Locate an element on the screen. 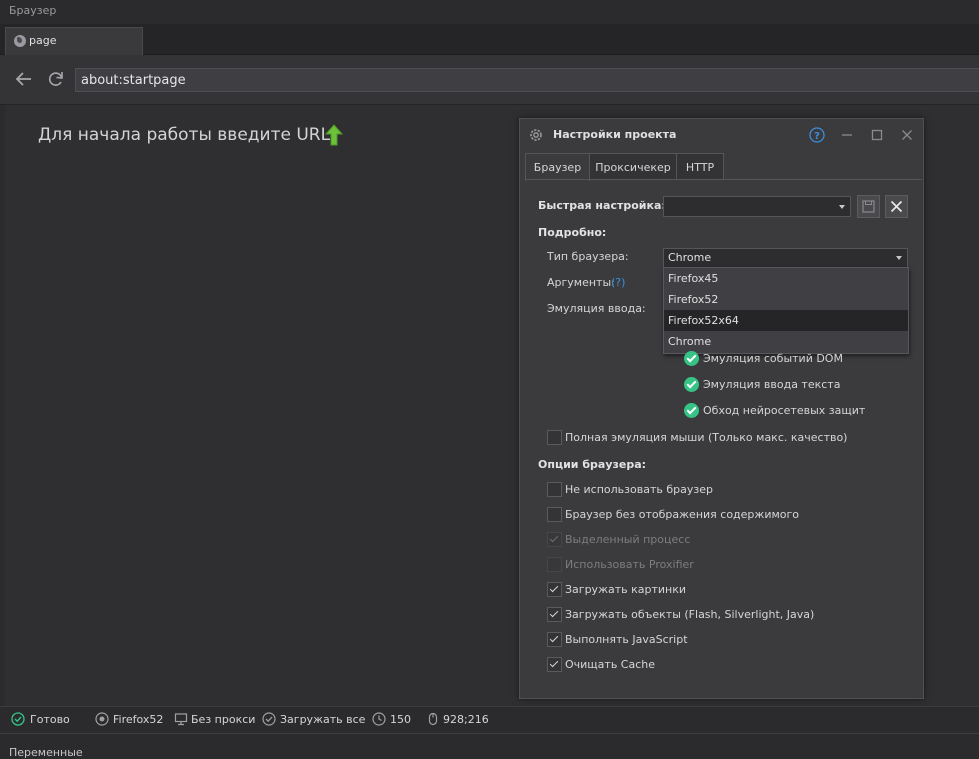 This screenshot has width=979, height=759. reload-icon is located at coordinates (56, 79).